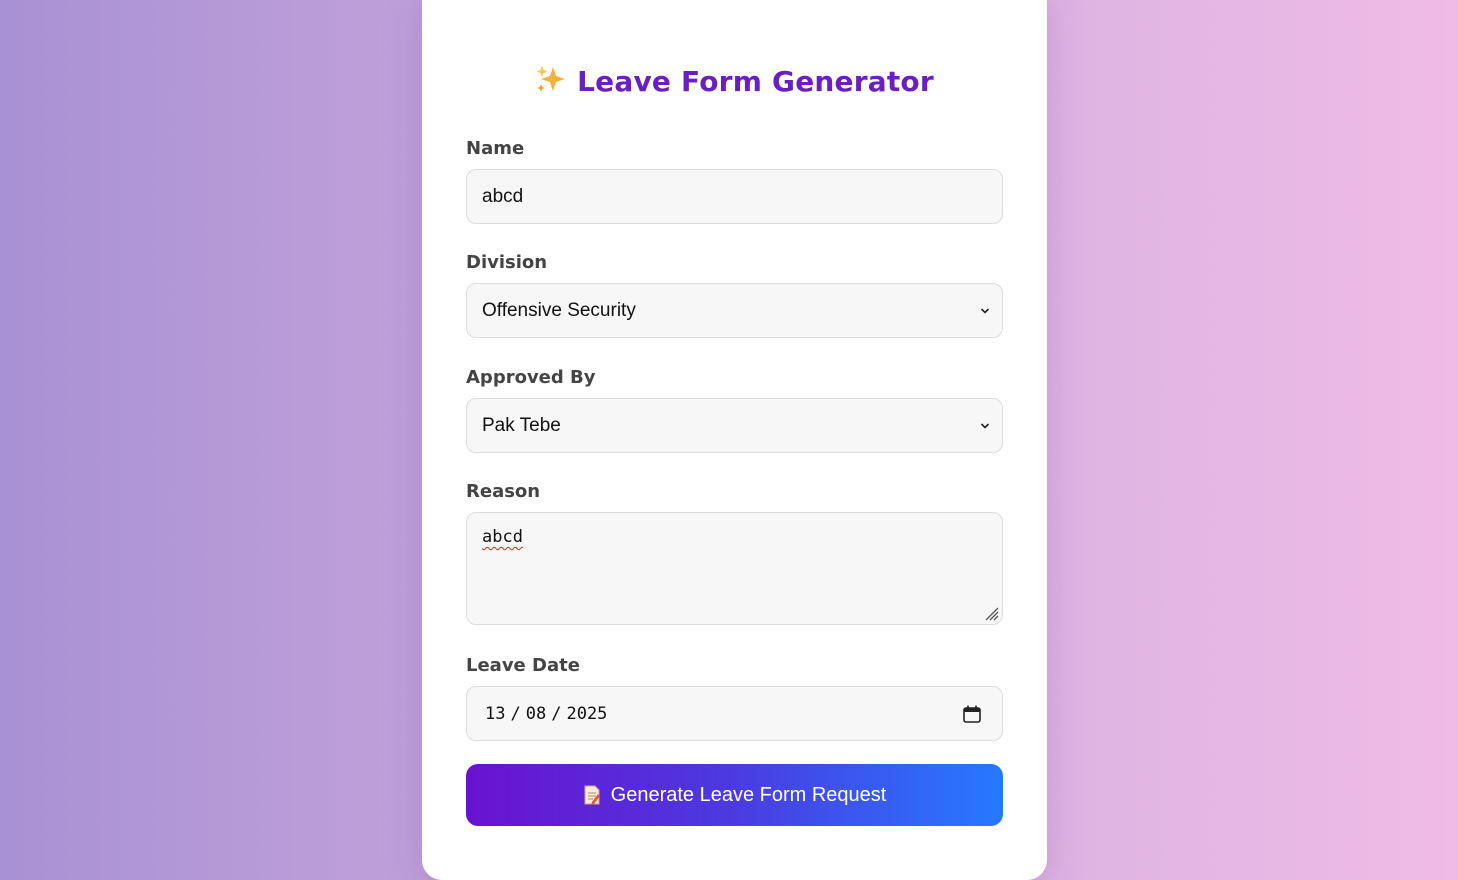  Describe the element at coordinates (523, 665) in the screenshot. I see `leave-date-label: Leave Date` at that location.